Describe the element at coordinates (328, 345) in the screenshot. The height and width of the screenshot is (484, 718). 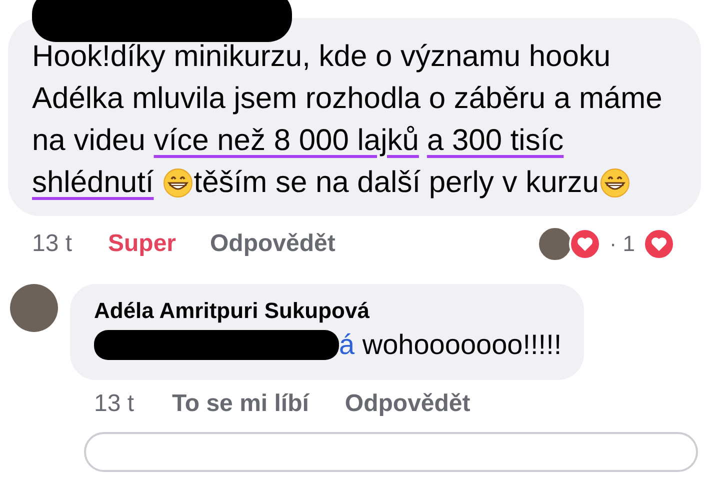
I see `comment-text: á wohooooooo!!!!!` at that location.